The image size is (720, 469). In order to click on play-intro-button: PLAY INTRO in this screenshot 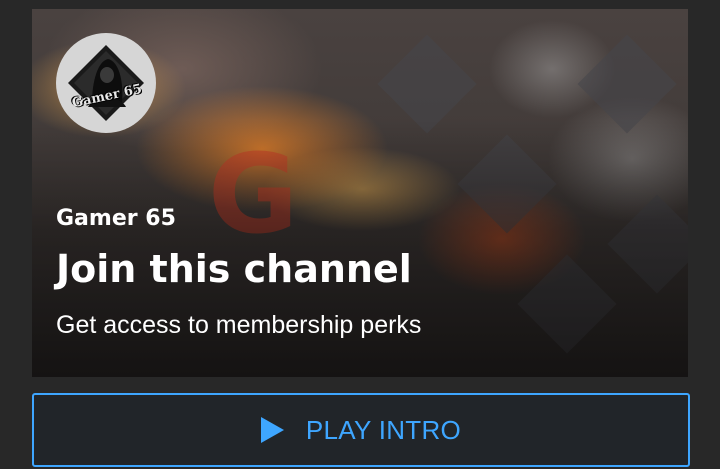, I will do `click(361, 430)`.